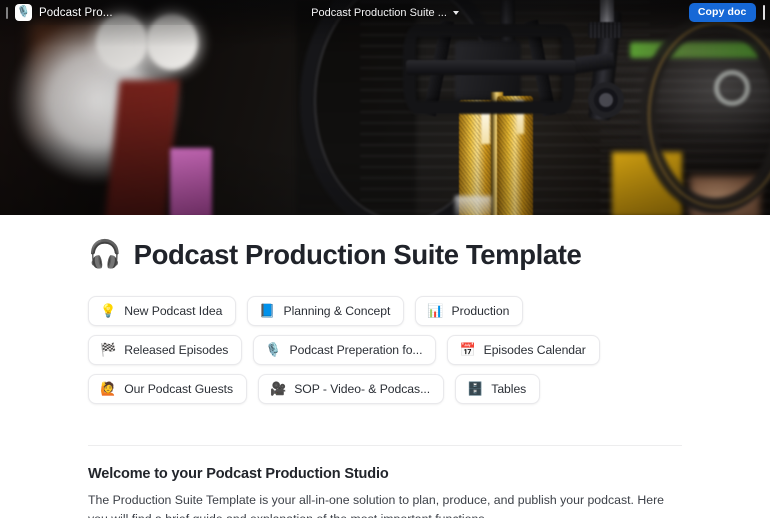  I want to click on page-link-released-episodes: 🏁 Released Episodes, so click(165, 349).